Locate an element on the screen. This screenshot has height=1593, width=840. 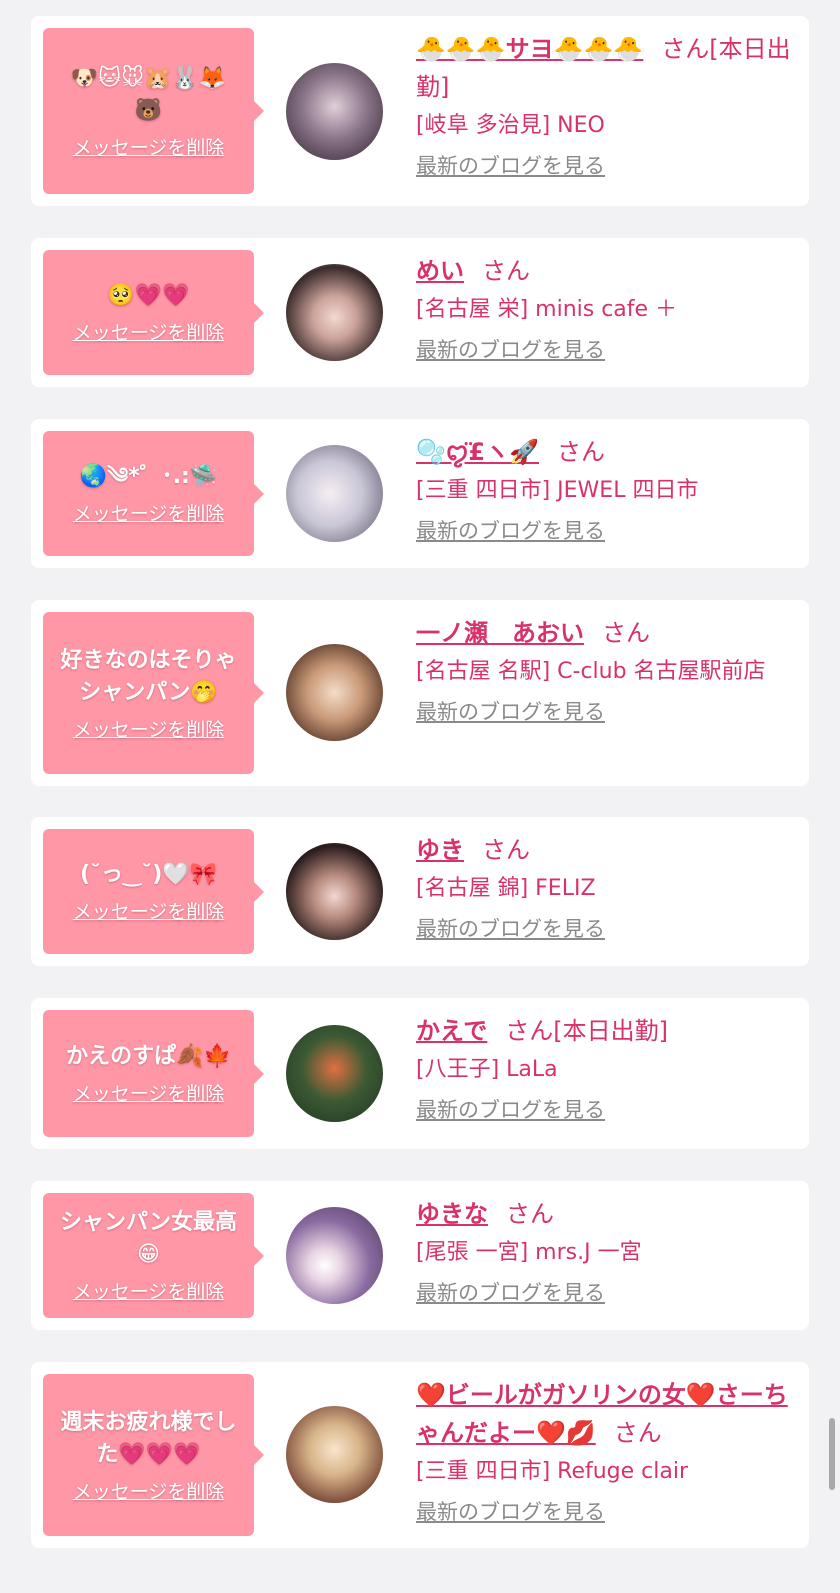
status-suffix: [本日出勤] is located at coordinates (611, 1031).